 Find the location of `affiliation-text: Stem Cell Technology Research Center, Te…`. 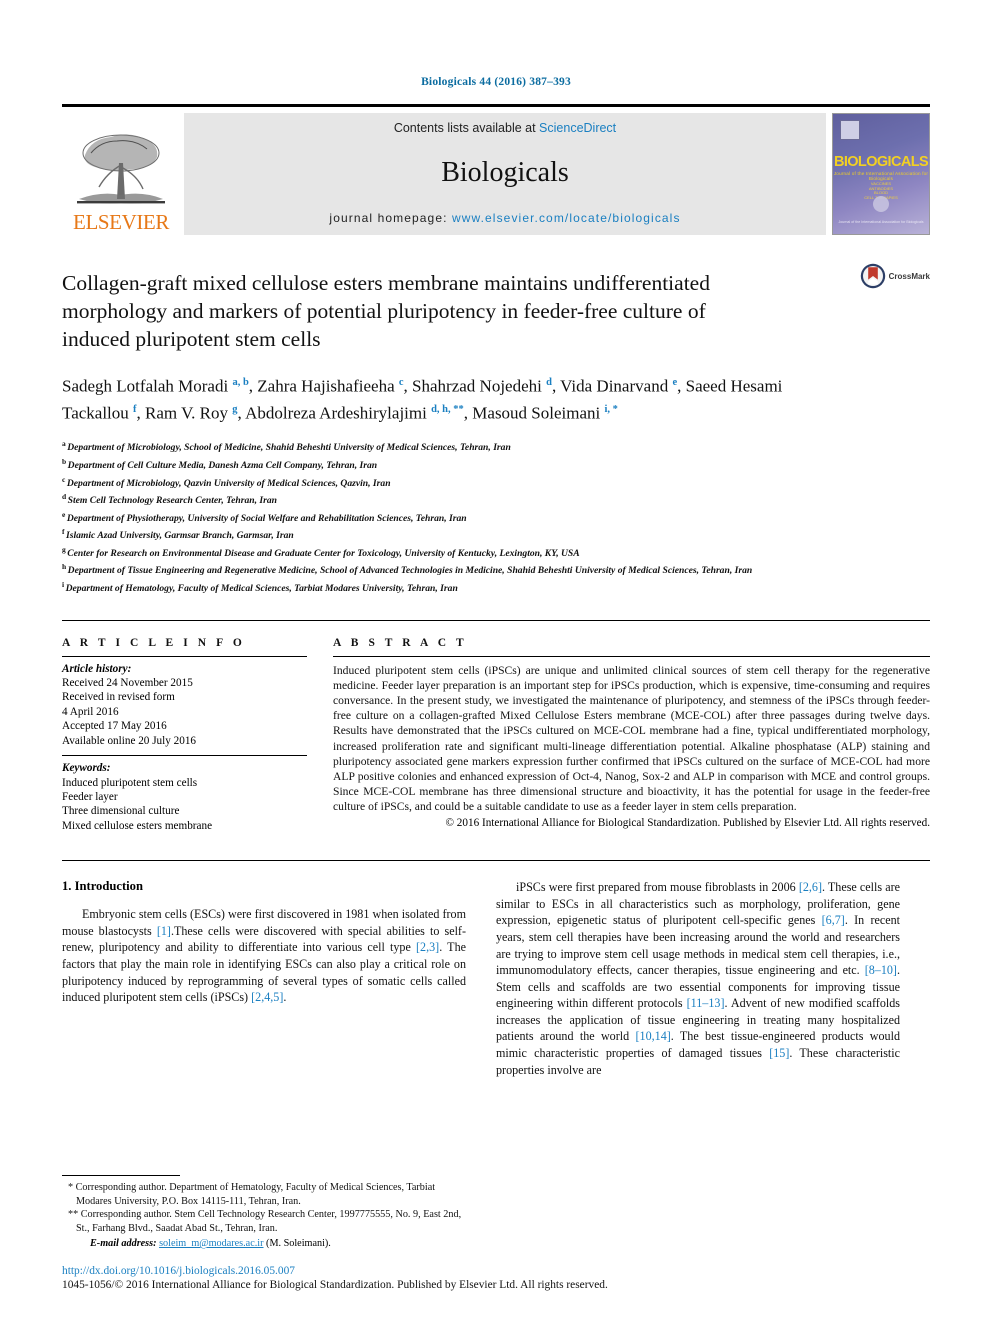

affiliation-text: Stem Cell Technology Research Center, Te… is located at coordinates (172, 501).